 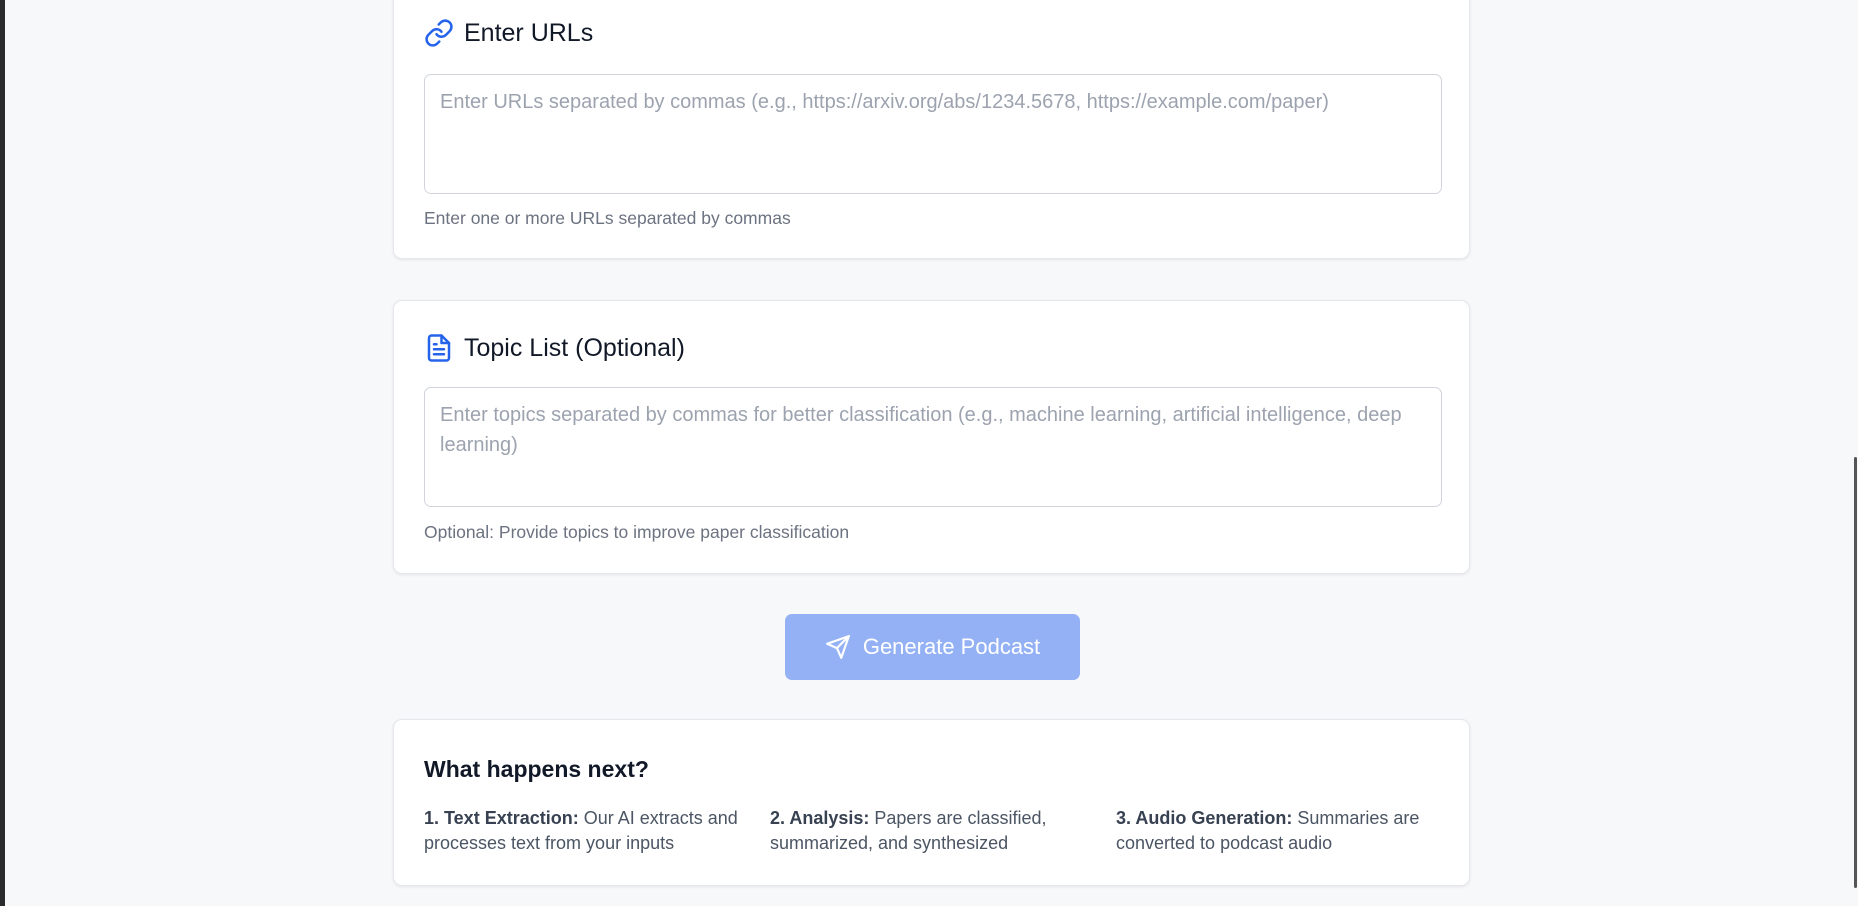 I want to click on generate-podcast-button: Generate Podcast, so click(x=932, y=647).